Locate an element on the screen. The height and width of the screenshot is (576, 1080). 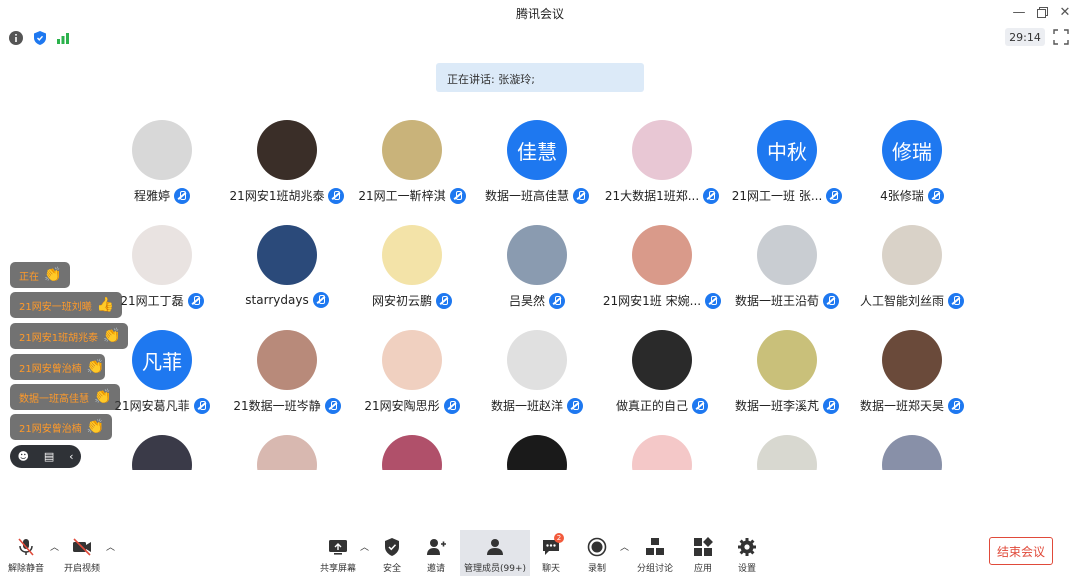
end-meeting-button: 结束会议 is located at coordinates (1021, 551).